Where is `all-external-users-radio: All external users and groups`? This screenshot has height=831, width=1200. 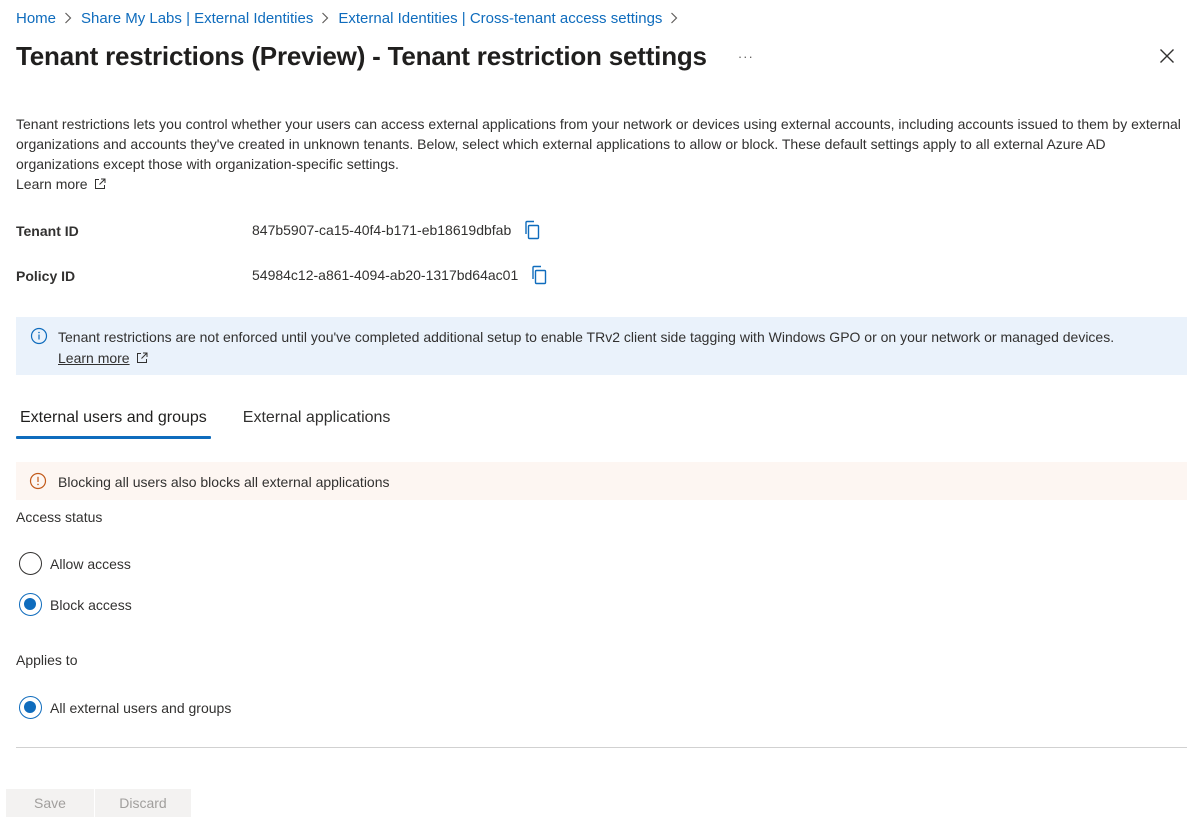
all-external-users-radio: All external users and groups is located at coordinates (125, 707).